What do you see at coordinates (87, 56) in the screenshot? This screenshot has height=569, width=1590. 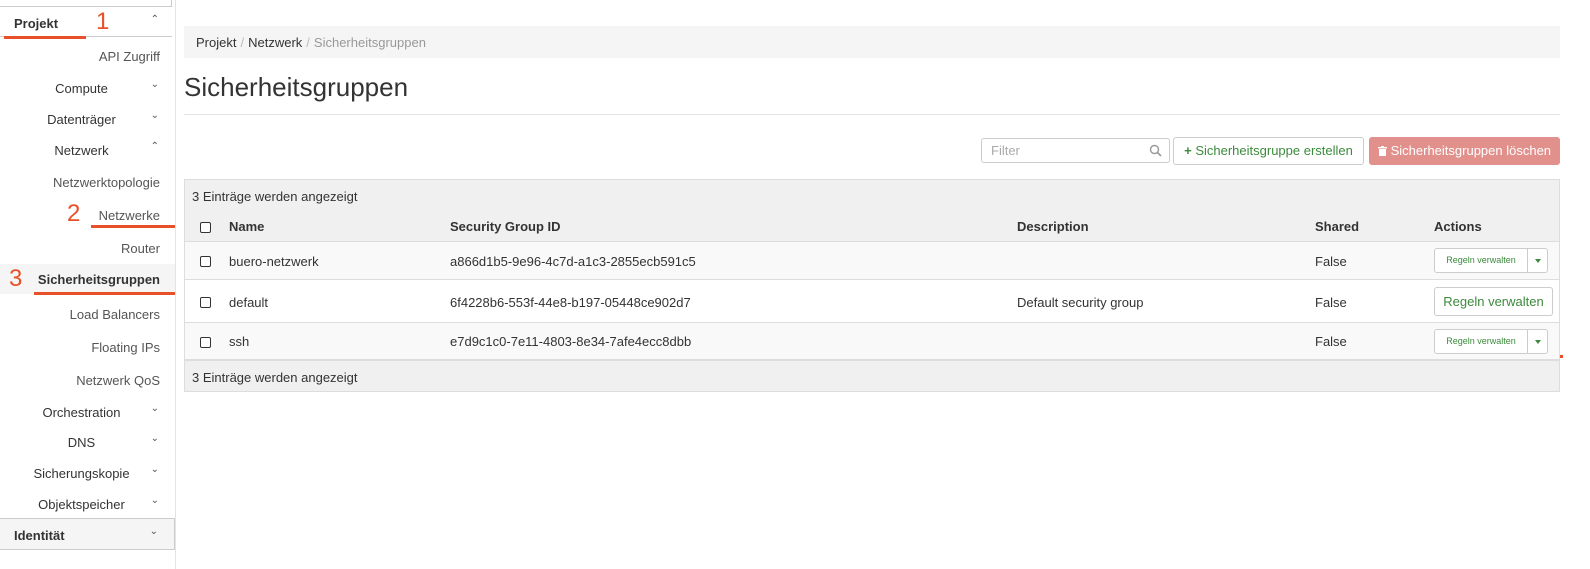 I see `sidebar-item-api-zugriff: API Zugriff` at bounding box center [87, 56].